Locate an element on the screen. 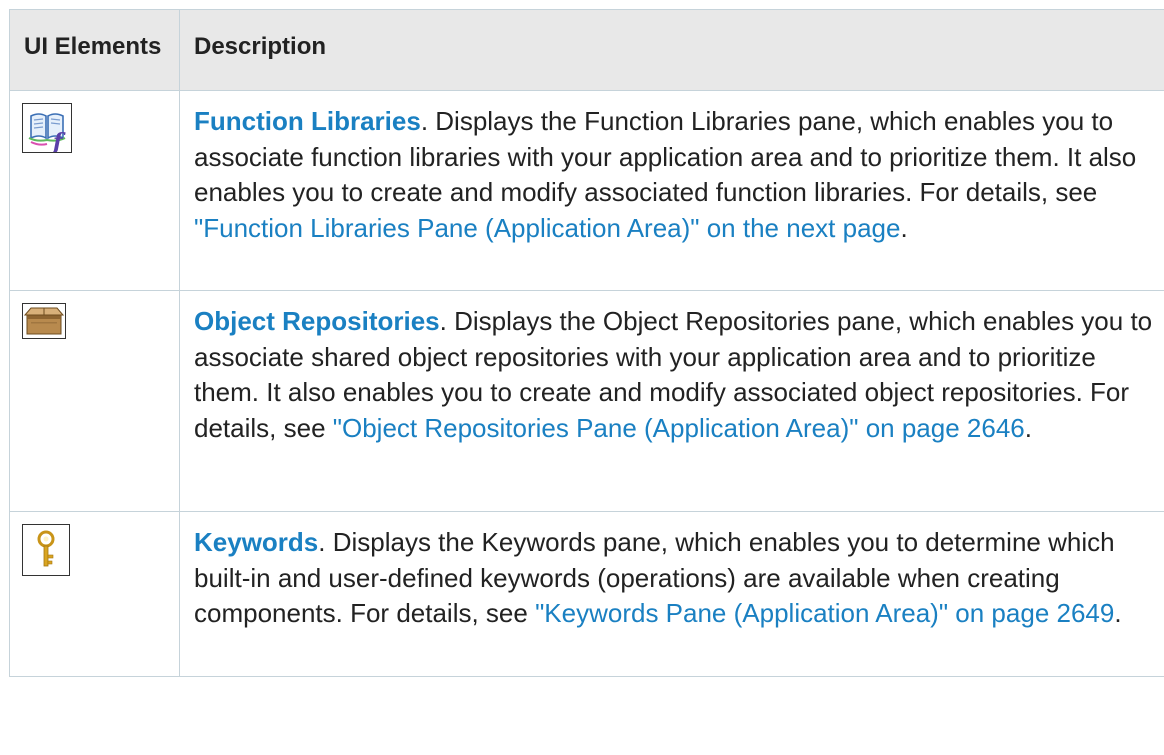 This screenshot has width=1164, height=755. ui-element-cell: f is located at coordinates (94, 190).